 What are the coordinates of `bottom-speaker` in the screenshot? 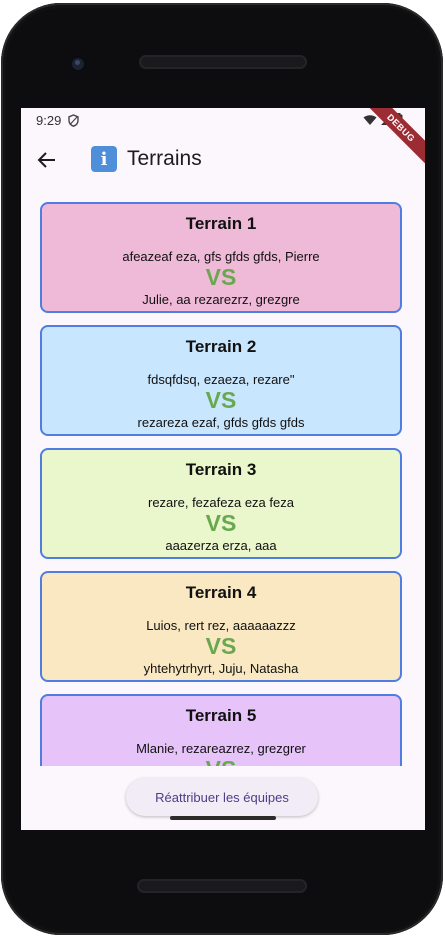 It's located at (222, 886).